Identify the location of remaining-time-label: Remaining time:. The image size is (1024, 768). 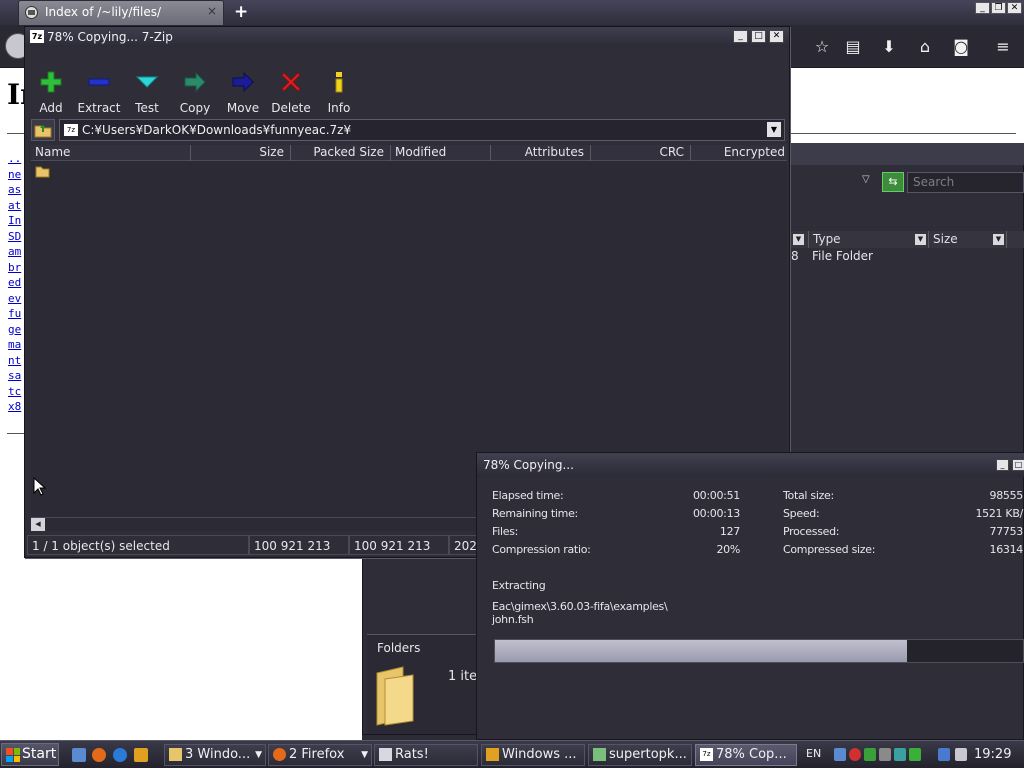
(535, 513).